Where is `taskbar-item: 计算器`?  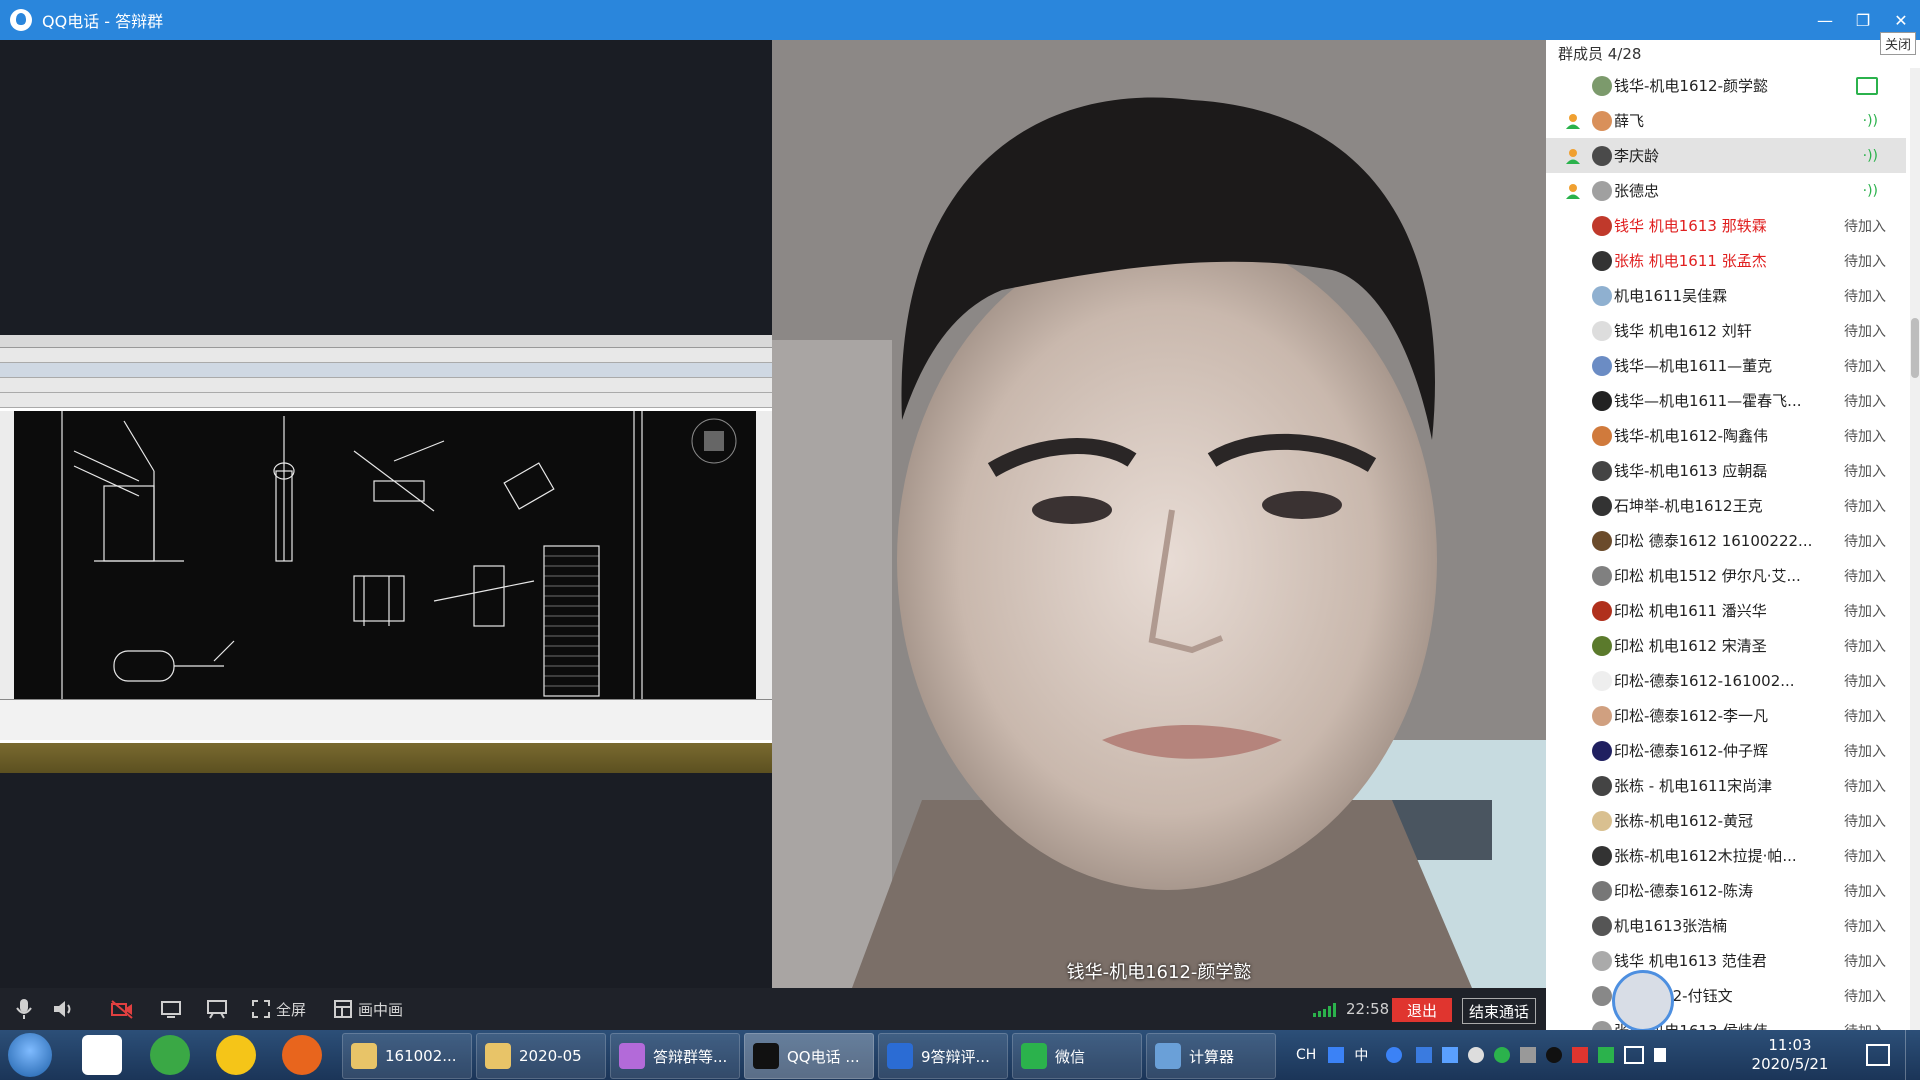 taskbar-item: 计算器 is located at coordinates (1211, 1056).